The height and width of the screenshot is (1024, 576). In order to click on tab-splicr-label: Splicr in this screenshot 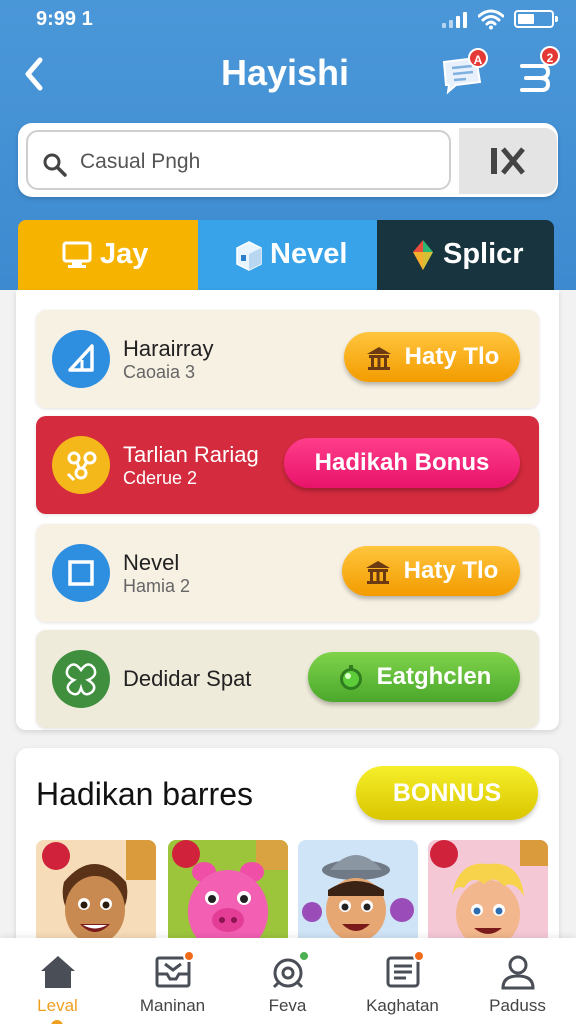, I will do `click(483, 254)`.